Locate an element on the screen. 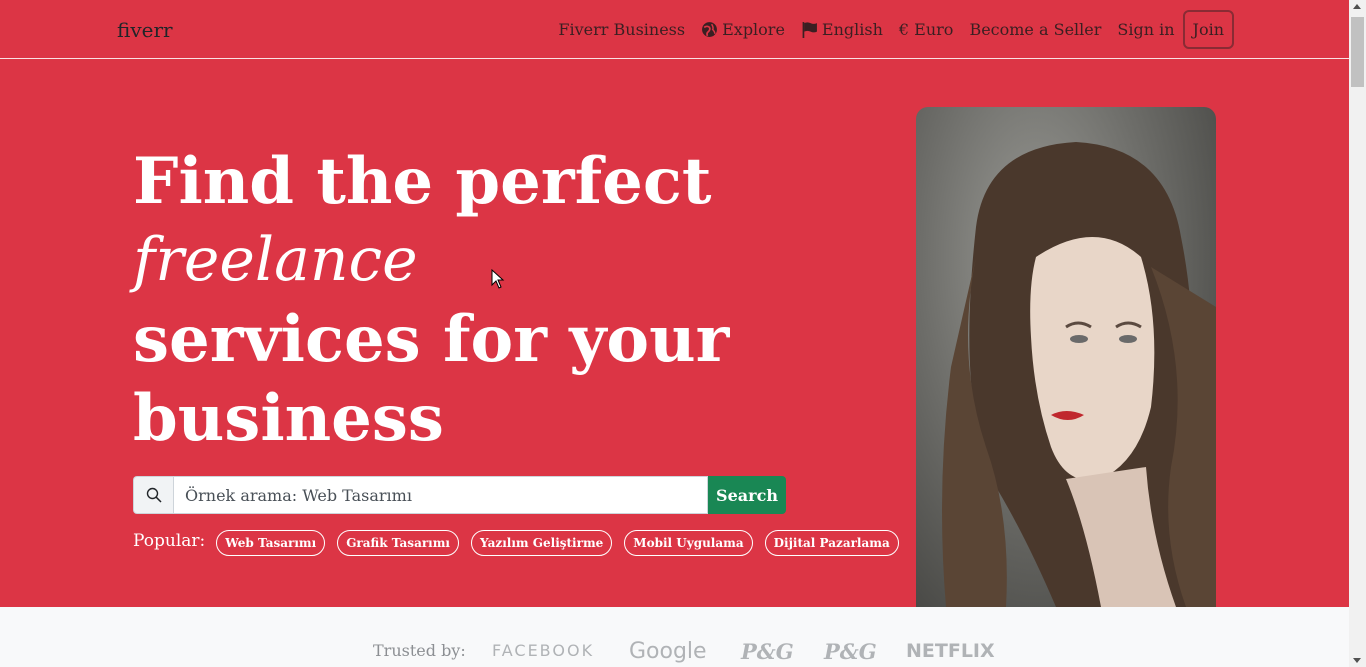 The width and height of the screenshot is (1366, 667). popular-label: Popular: is located at coordinates (169, 541).